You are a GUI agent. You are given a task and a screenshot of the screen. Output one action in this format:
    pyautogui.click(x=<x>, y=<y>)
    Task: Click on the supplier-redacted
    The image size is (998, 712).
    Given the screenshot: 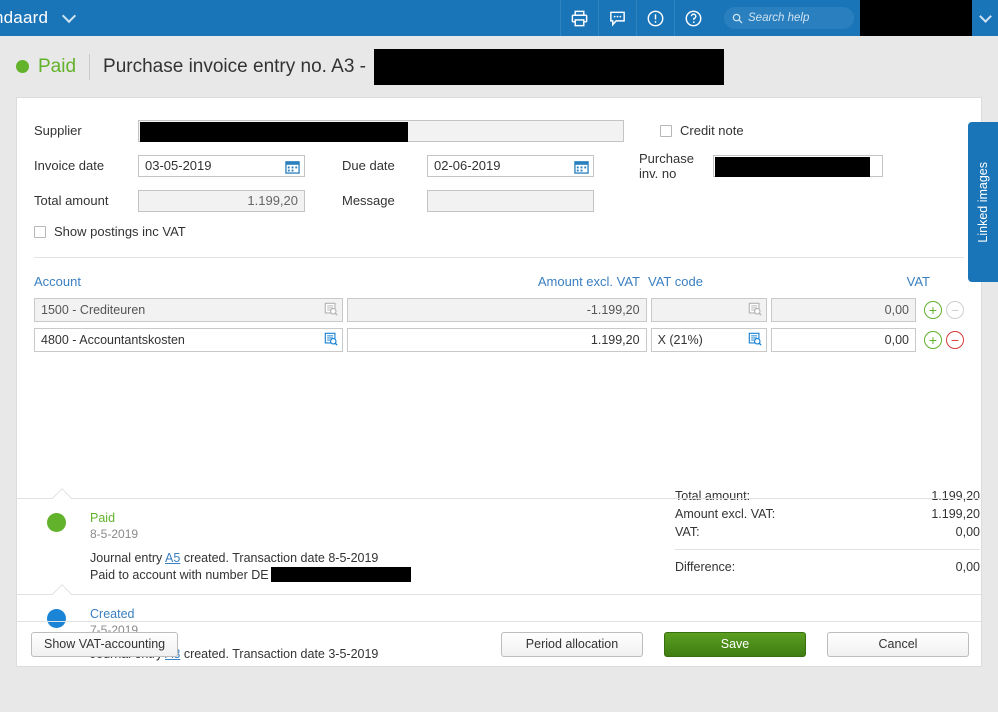 What is the action you would take?
    pyautogui.click(x=274, y=131)
    